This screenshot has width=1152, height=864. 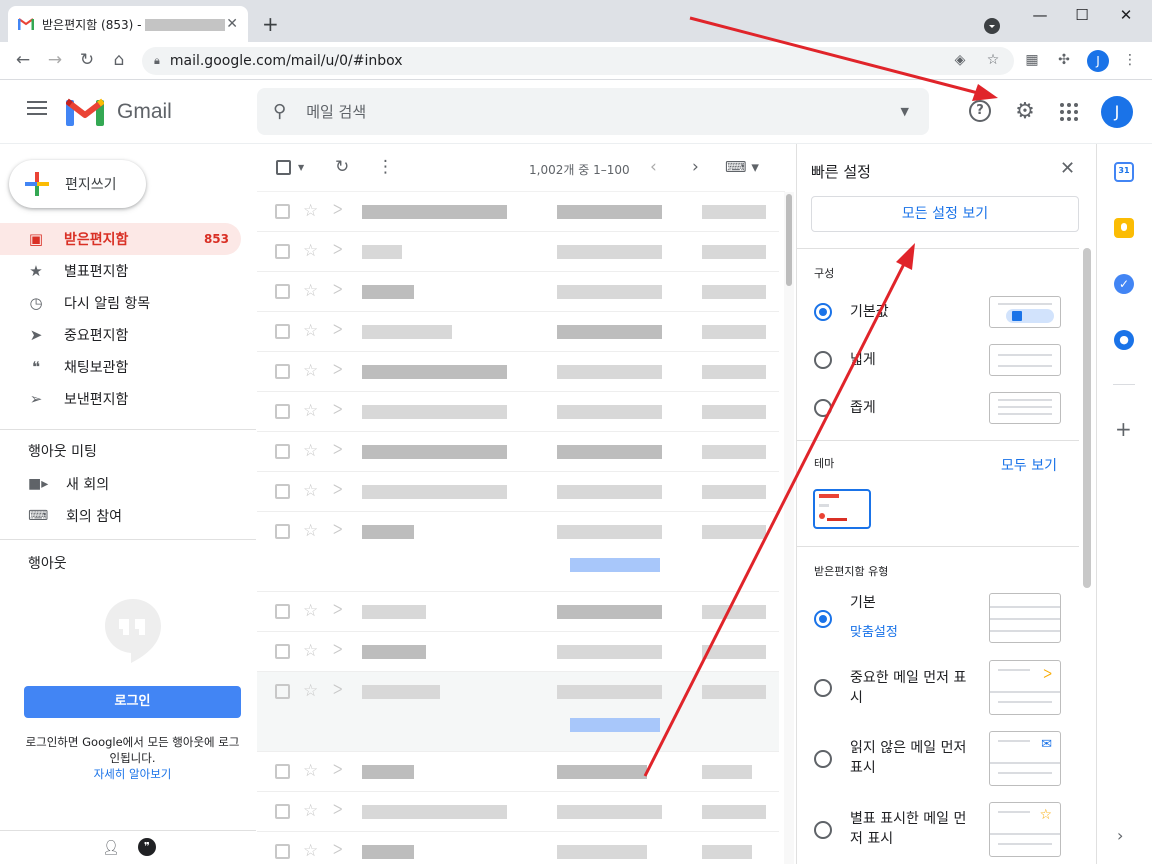 I want to click on join-meeting-item: ⌨ 회의 참여, so click(x=75, y=516).